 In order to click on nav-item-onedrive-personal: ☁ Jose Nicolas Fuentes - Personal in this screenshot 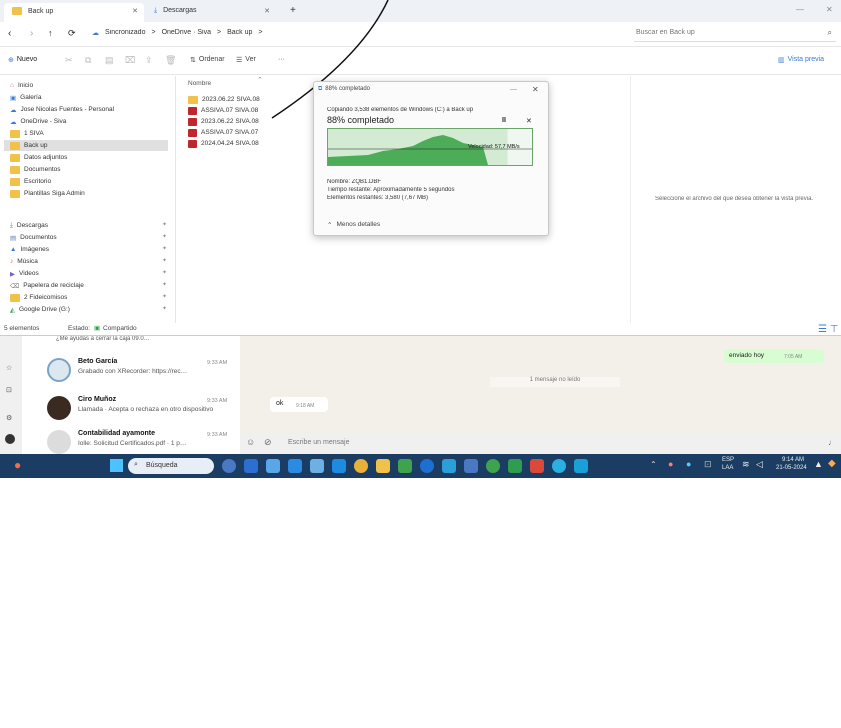, I will do `click(62, 109)`.